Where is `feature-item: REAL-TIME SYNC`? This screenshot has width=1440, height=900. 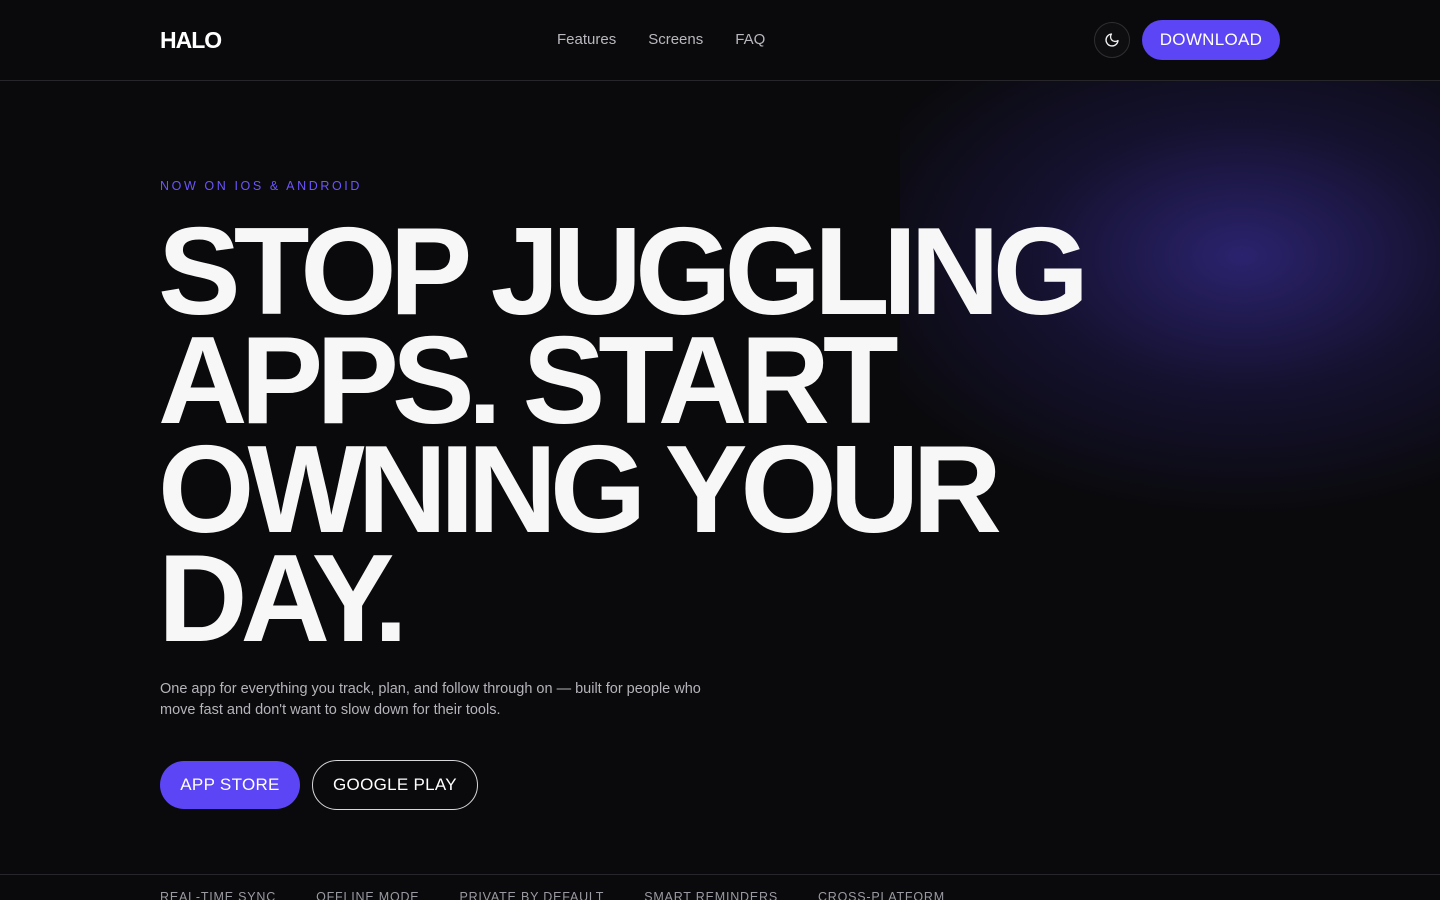
feature-item: REAL-TIME SYNC is located at coordinates (218, 895).